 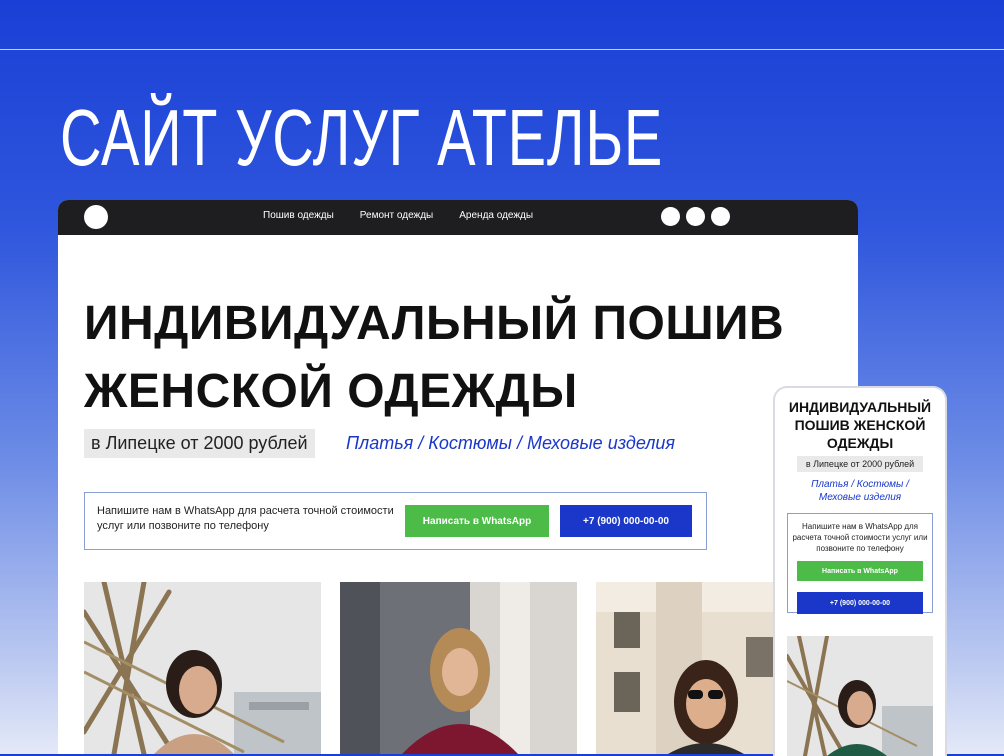 I want to click on phone-button: +7 (900) 000-00-00, so click(x=626, y=521).